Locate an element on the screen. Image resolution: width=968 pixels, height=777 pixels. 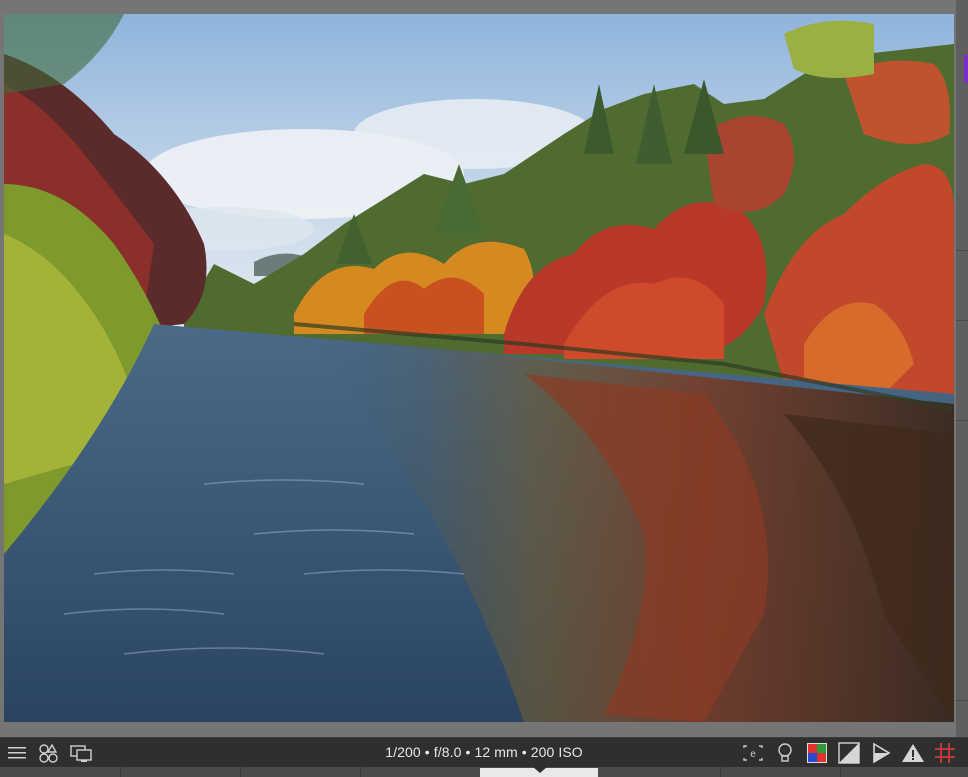
clipping-warning-icon is located at coordinates (913, 753).